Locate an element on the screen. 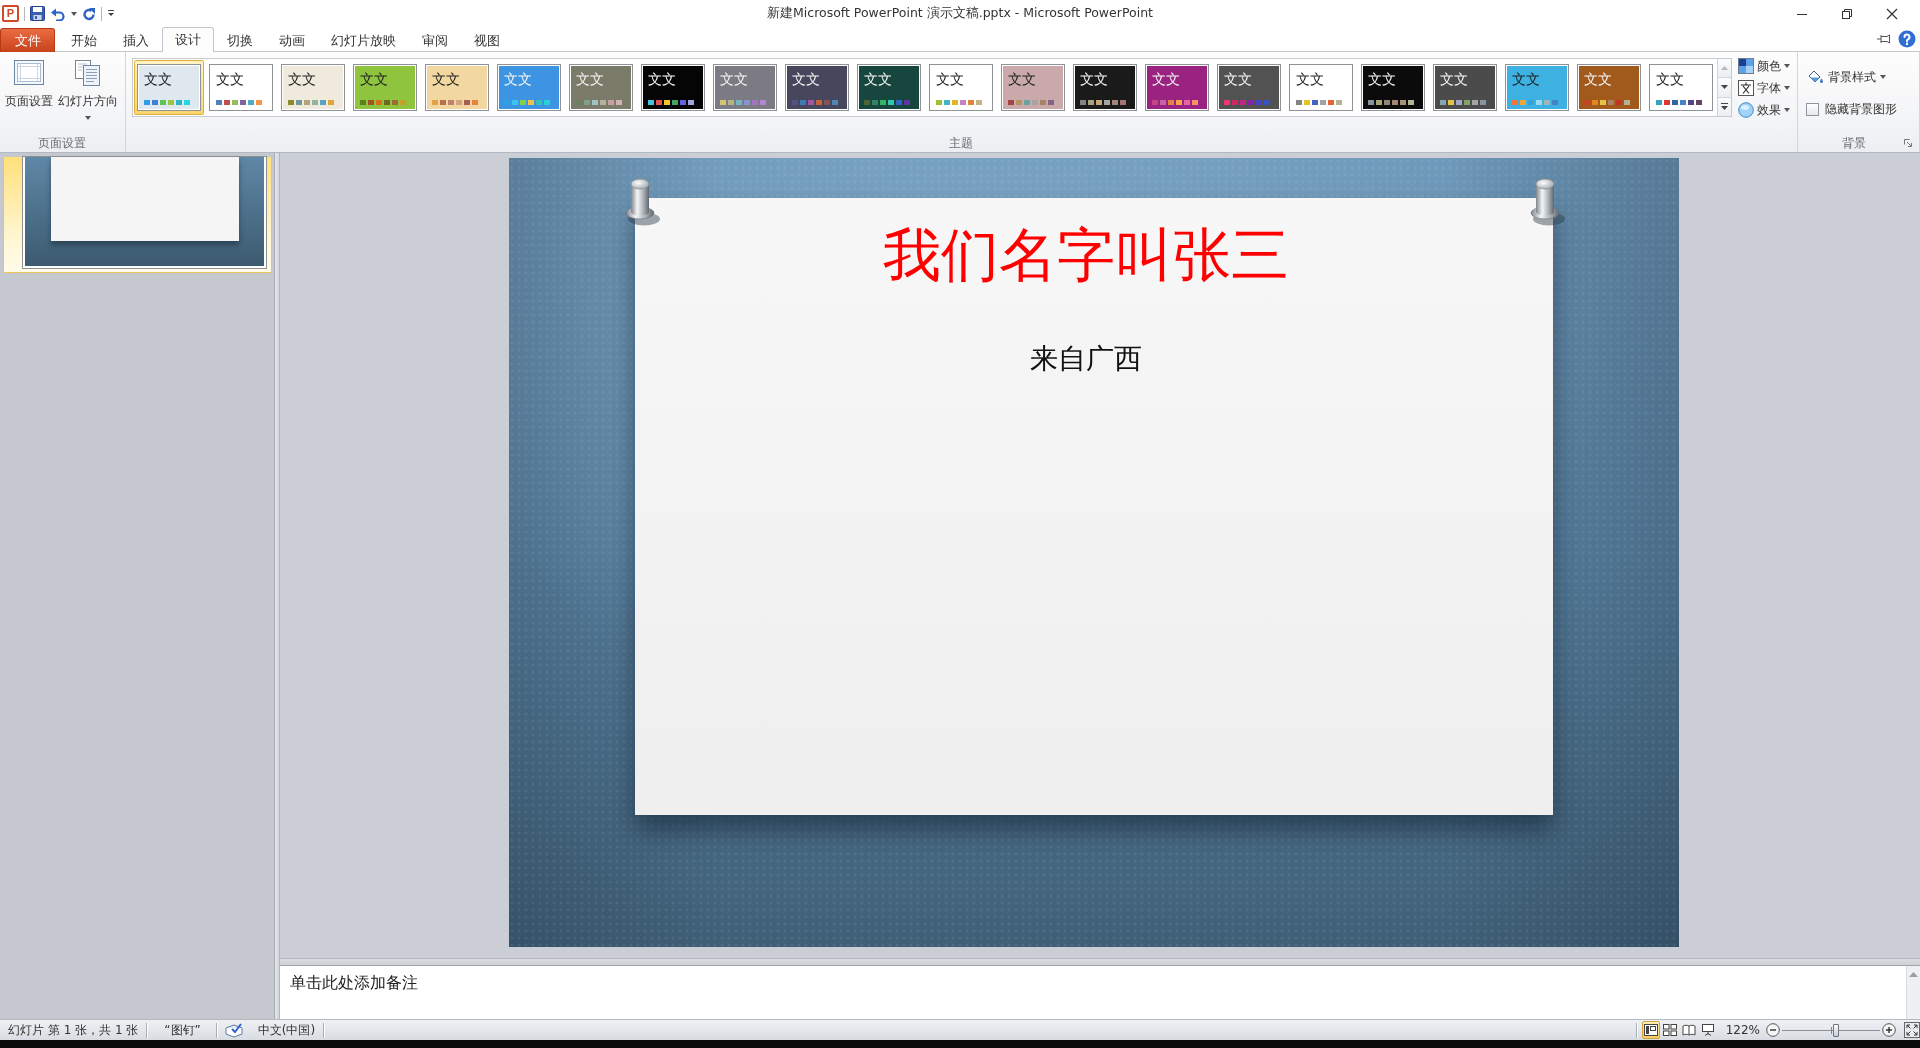  zoom-level-text: 122% is located at coordinates (1742, 1030).